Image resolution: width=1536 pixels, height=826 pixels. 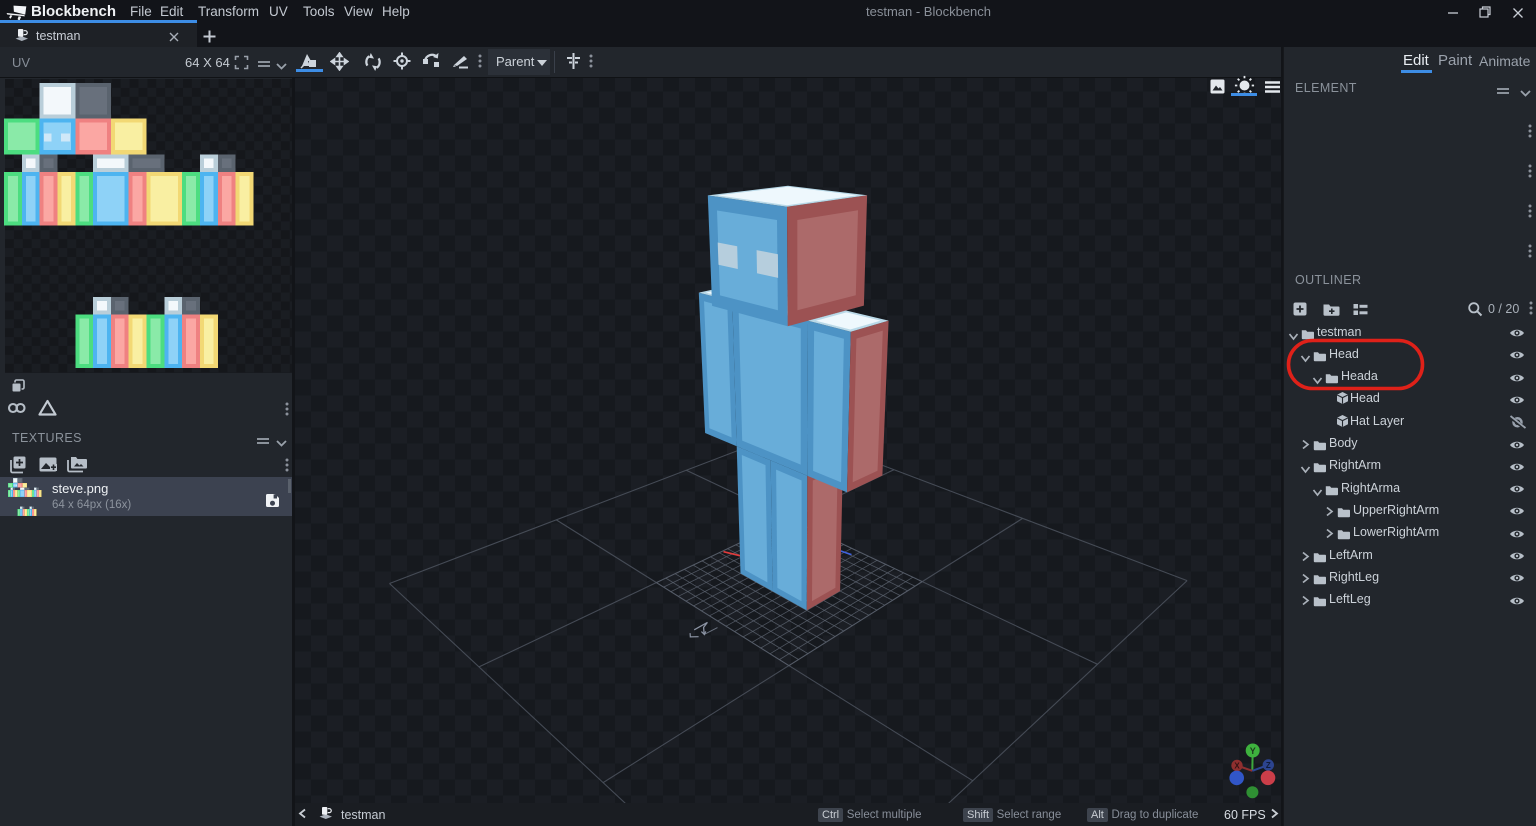 What do you see at coordinates (1237, 766) in the screenshot?
I see `svg-text: X` at bounding box center [1237, 766].